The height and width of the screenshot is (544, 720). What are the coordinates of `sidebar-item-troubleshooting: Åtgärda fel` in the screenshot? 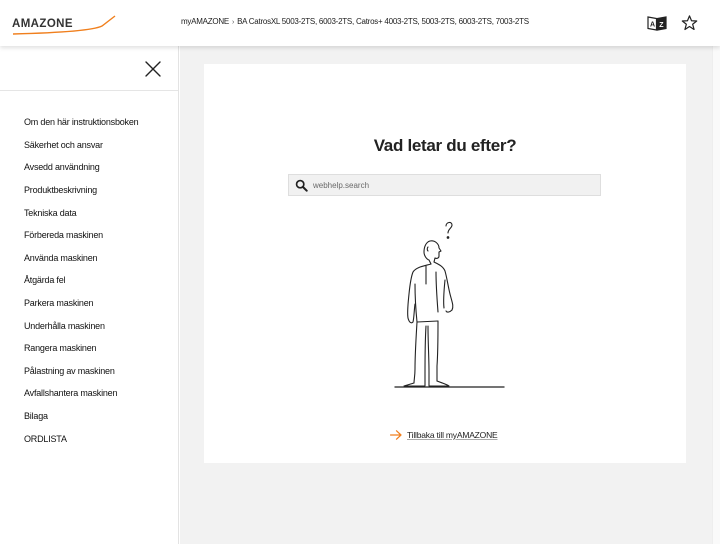 It's located at (89, 280).